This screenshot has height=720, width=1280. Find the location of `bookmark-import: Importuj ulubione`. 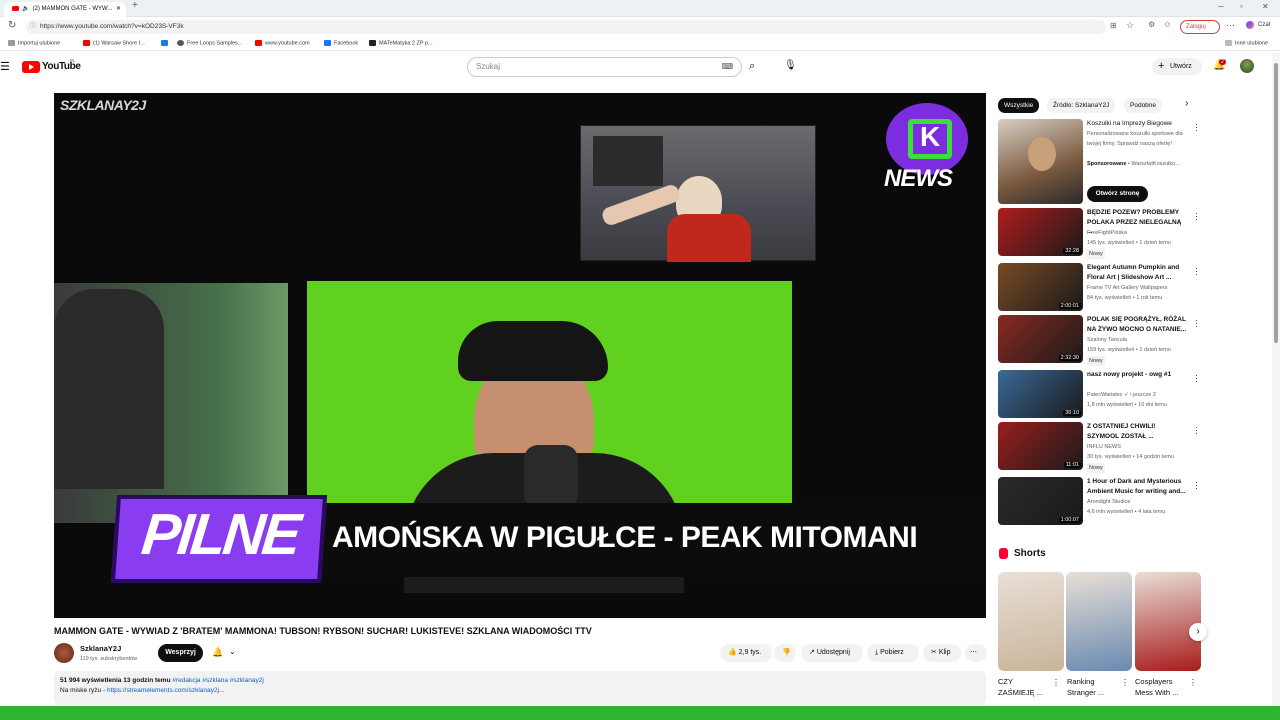

bookmark-import: Importuj ulubione is located at coordinates (34, 43).